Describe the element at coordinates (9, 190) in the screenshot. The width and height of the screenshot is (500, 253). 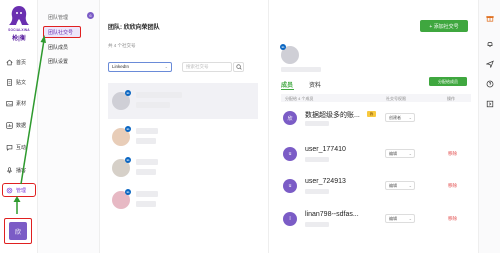
I see `settings-icon` at that location.